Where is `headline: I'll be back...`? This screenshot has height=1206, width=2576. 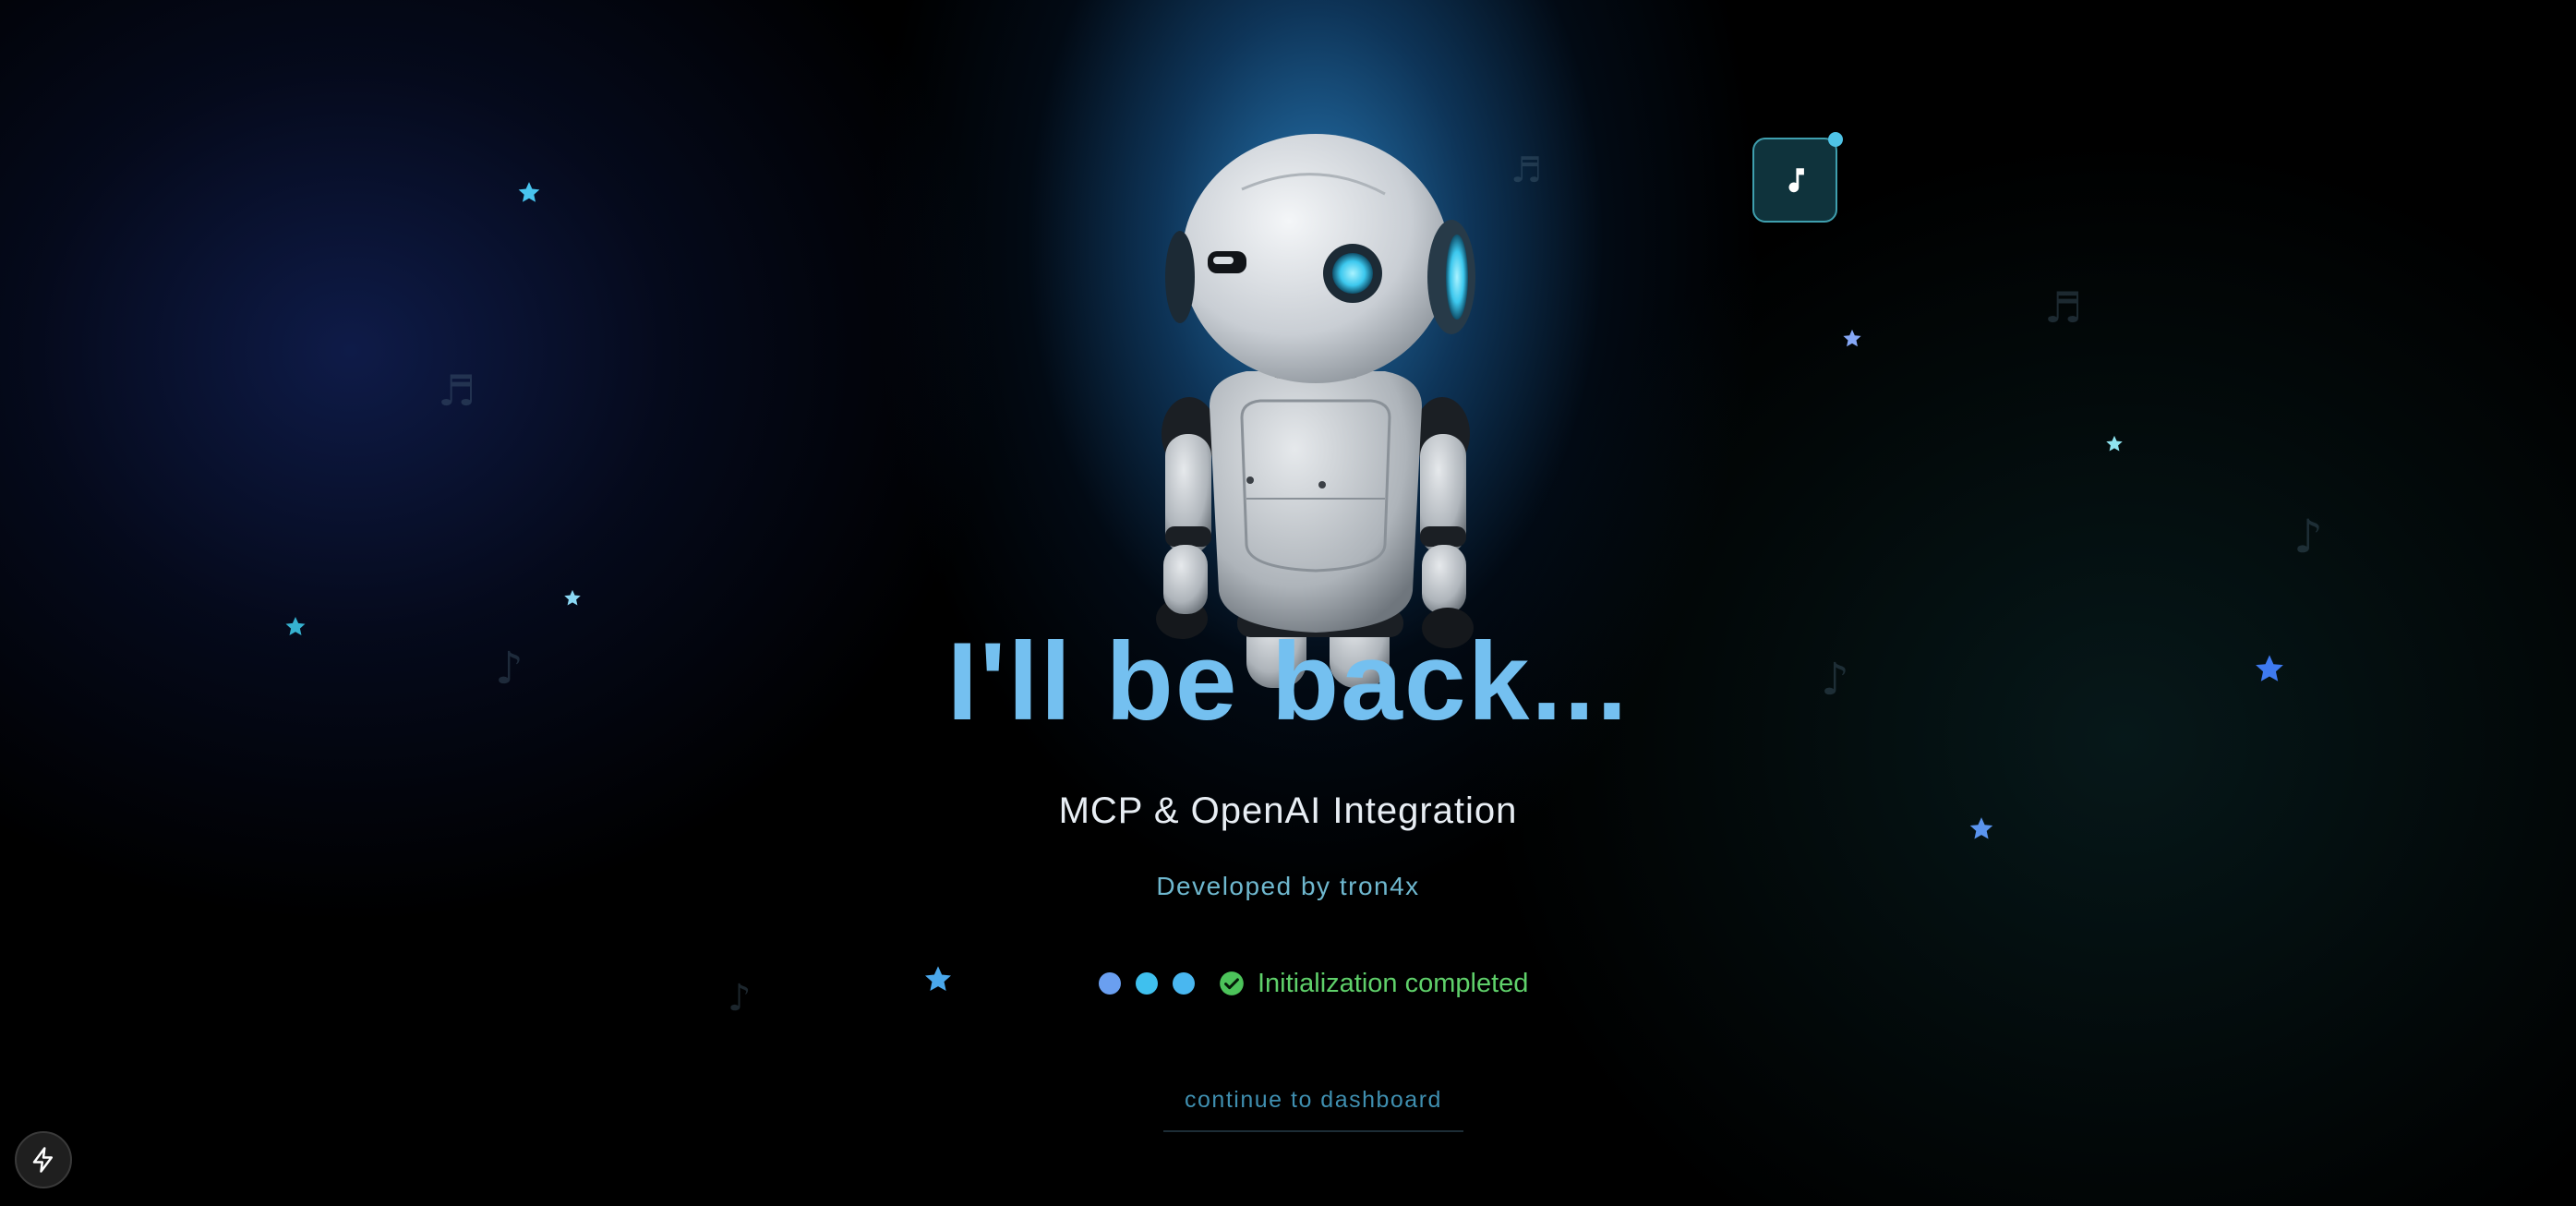 headline: I'll be back... is located at coordinates (1288, 681).